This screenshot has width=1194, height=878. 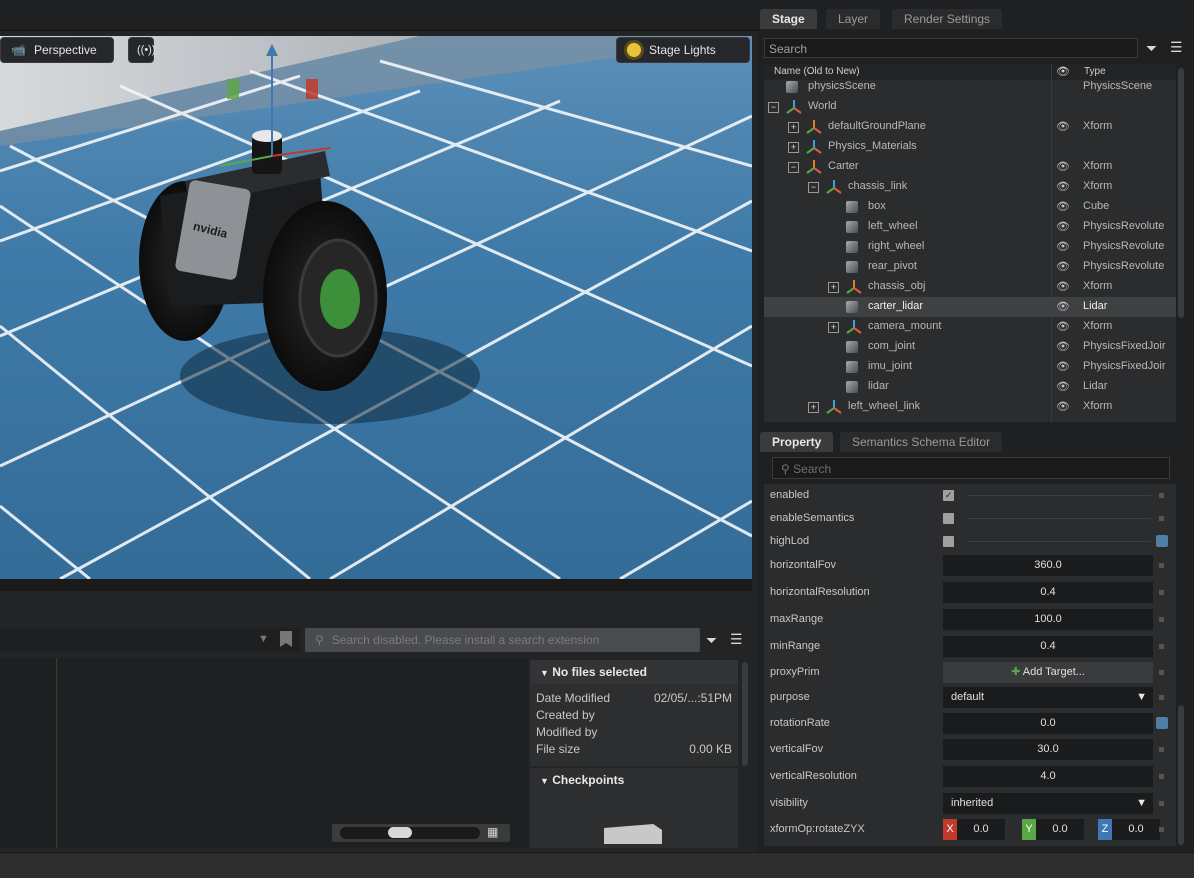 What do you see at coordinates (970, 307) in the screenshot?
I see `stage-row-carter-lidar: carter_lidar 👁 Lidar` at bounding box center [970, 307].